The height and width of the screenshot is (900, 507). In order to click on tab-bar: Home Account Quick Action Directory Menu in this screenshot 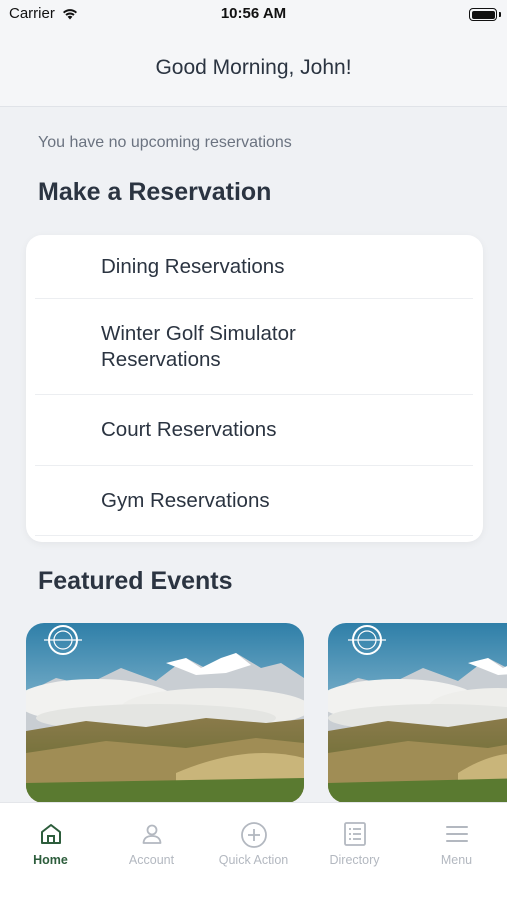, I will do `click(253, 851)`.